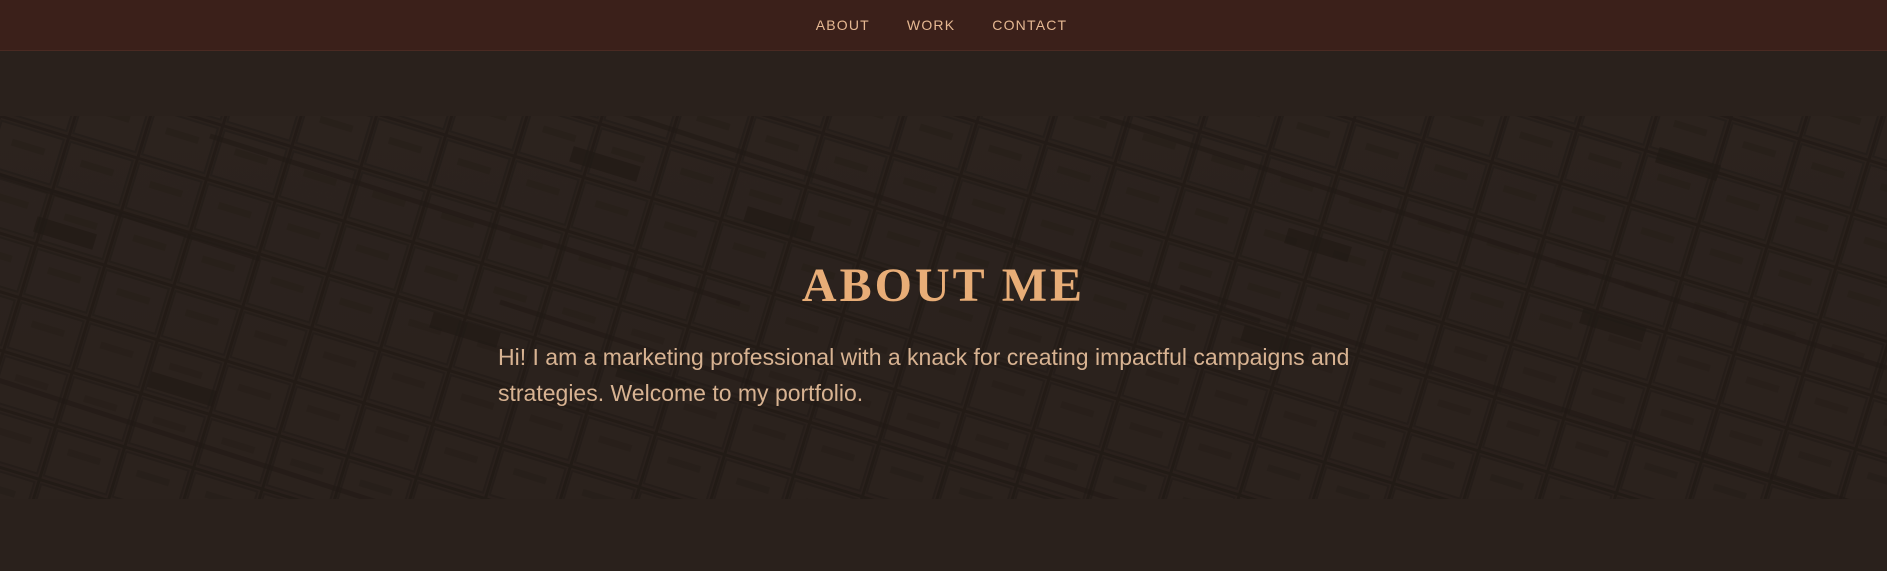 This screenshot has width=1887, height=571. Describe the element at coordinates (931, 25) in the screenshot. I see `nav-link-work: WORK` at that location.